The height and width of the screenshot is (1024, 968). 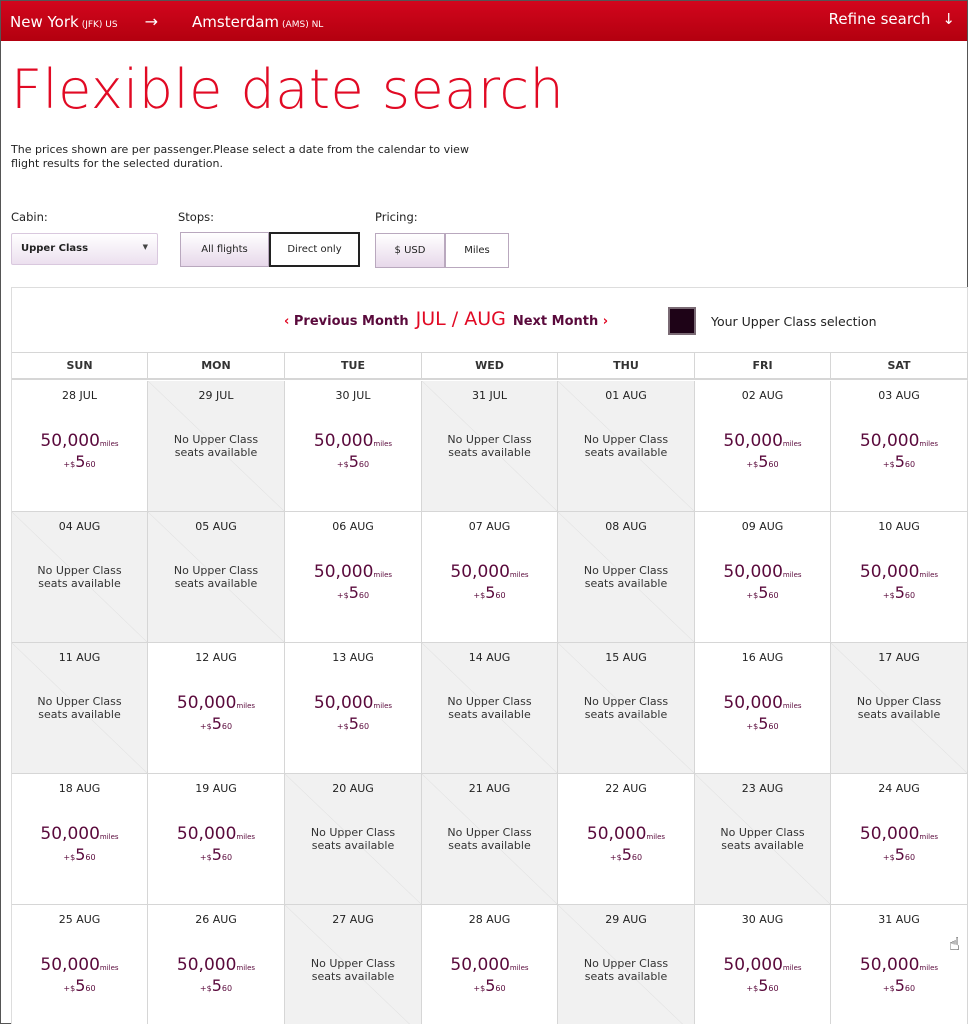 I want to click on caret-down-icon: ▼, so click(x=145, y=247).